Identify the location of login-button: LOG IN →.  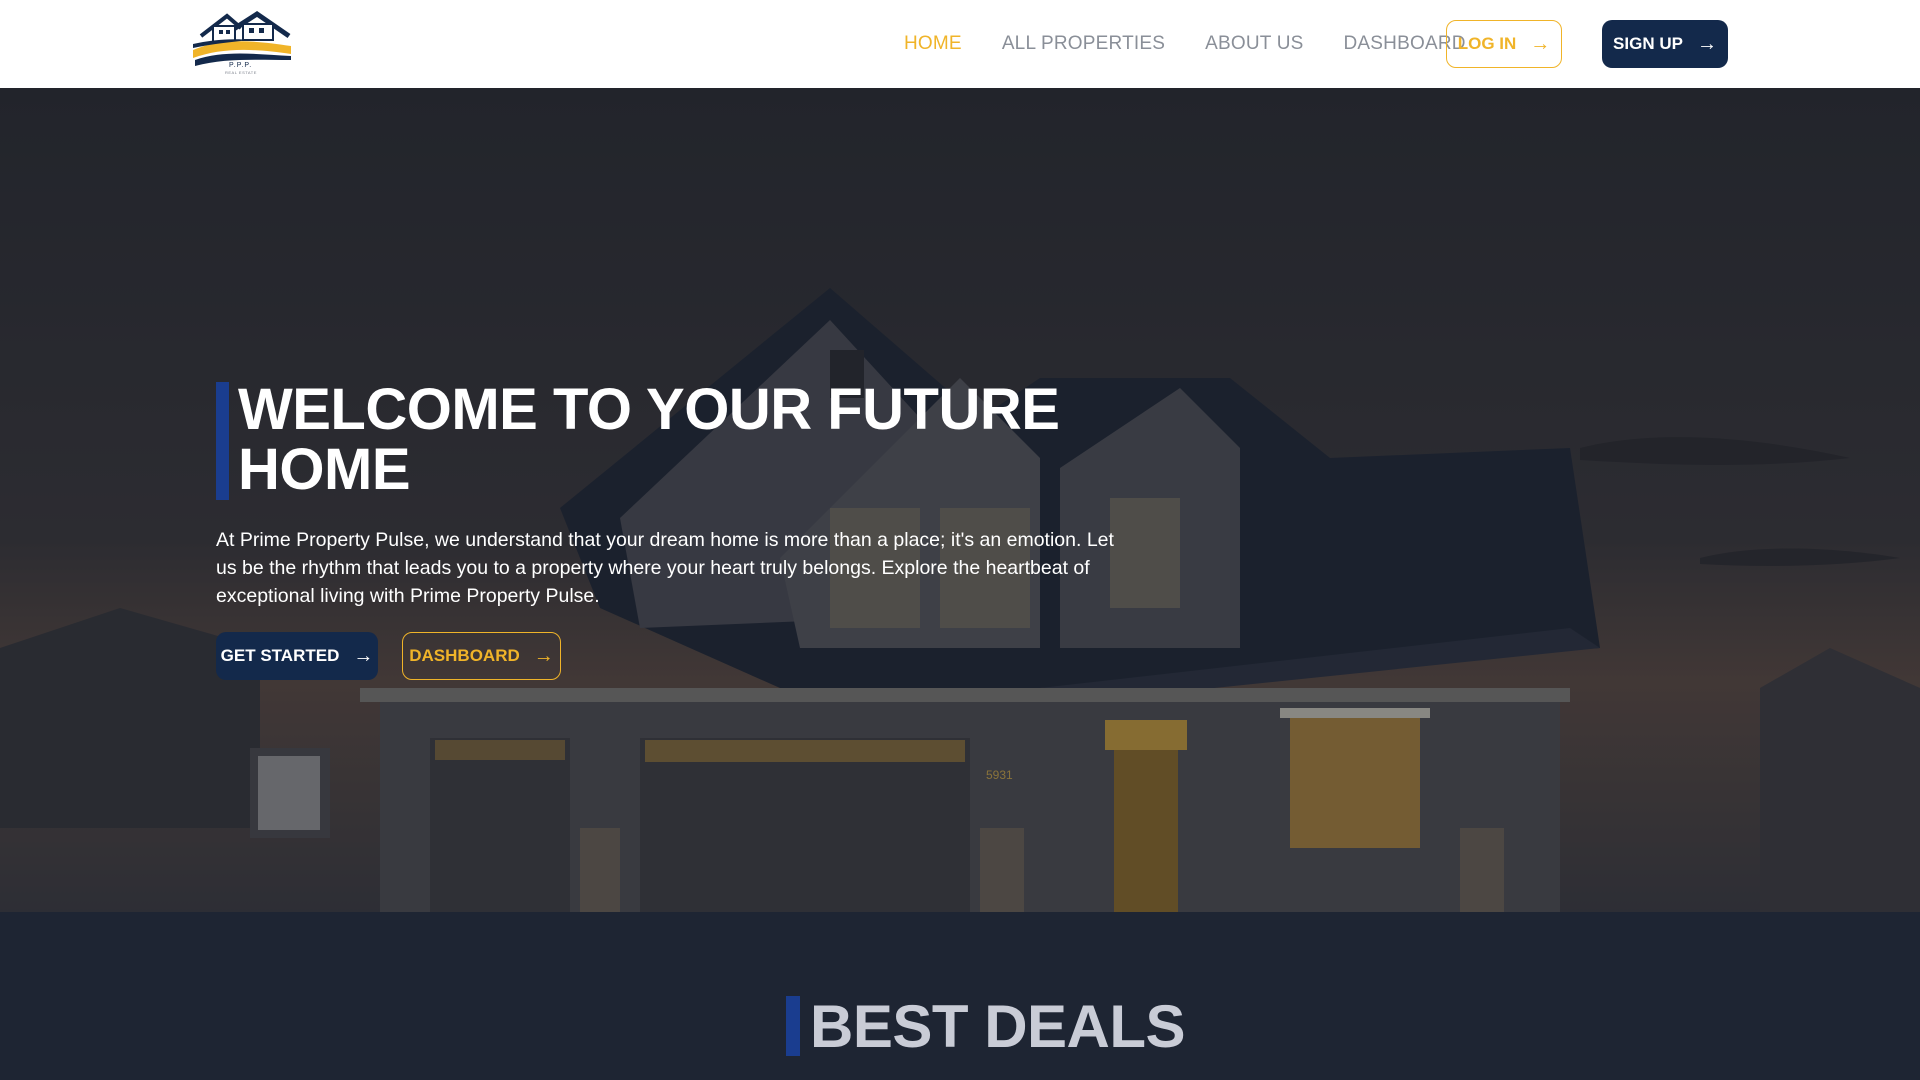
(1504, 44).